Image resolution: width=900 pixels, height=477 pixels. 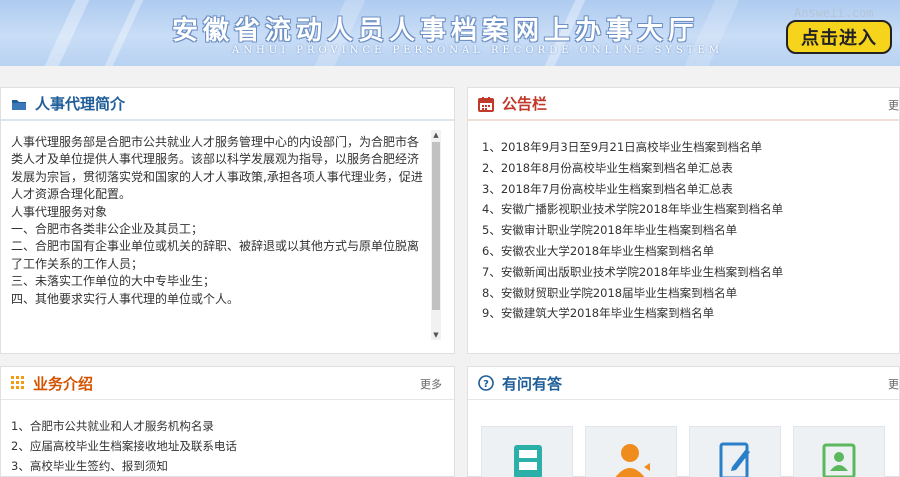 What do you see at coordinates (436, 135) in the screenshot?
I see `scroll-up-icon: ▲` at bounding box center [436, 135].